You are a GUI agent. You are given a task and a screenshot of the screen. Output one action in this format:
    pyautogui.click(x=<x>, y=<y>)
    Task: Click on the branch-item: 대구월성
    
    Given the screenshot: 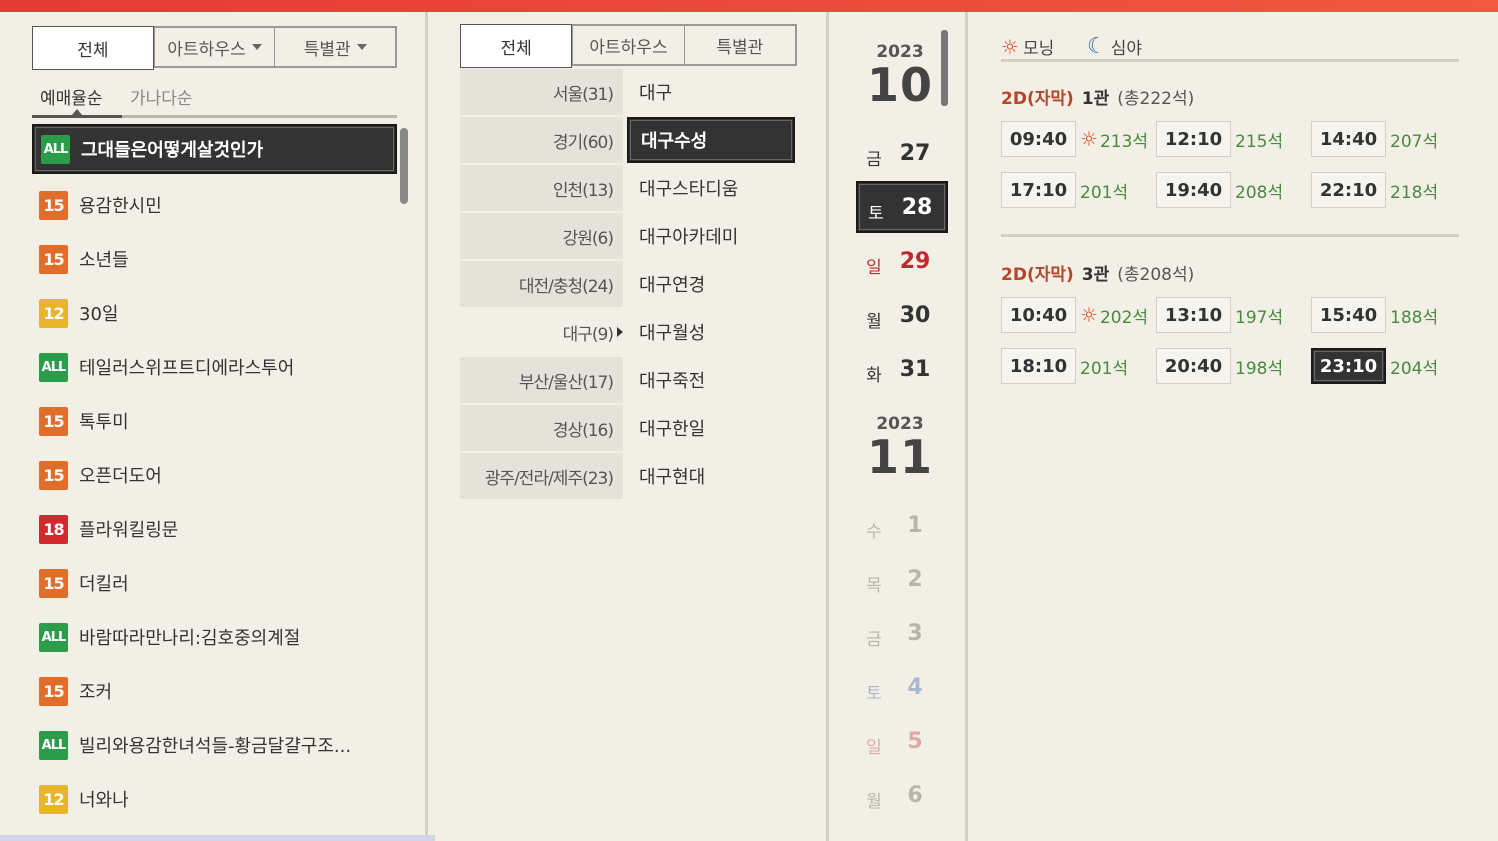 What is the action you would take?
    pyautogui.click(x=711, y=332)
    